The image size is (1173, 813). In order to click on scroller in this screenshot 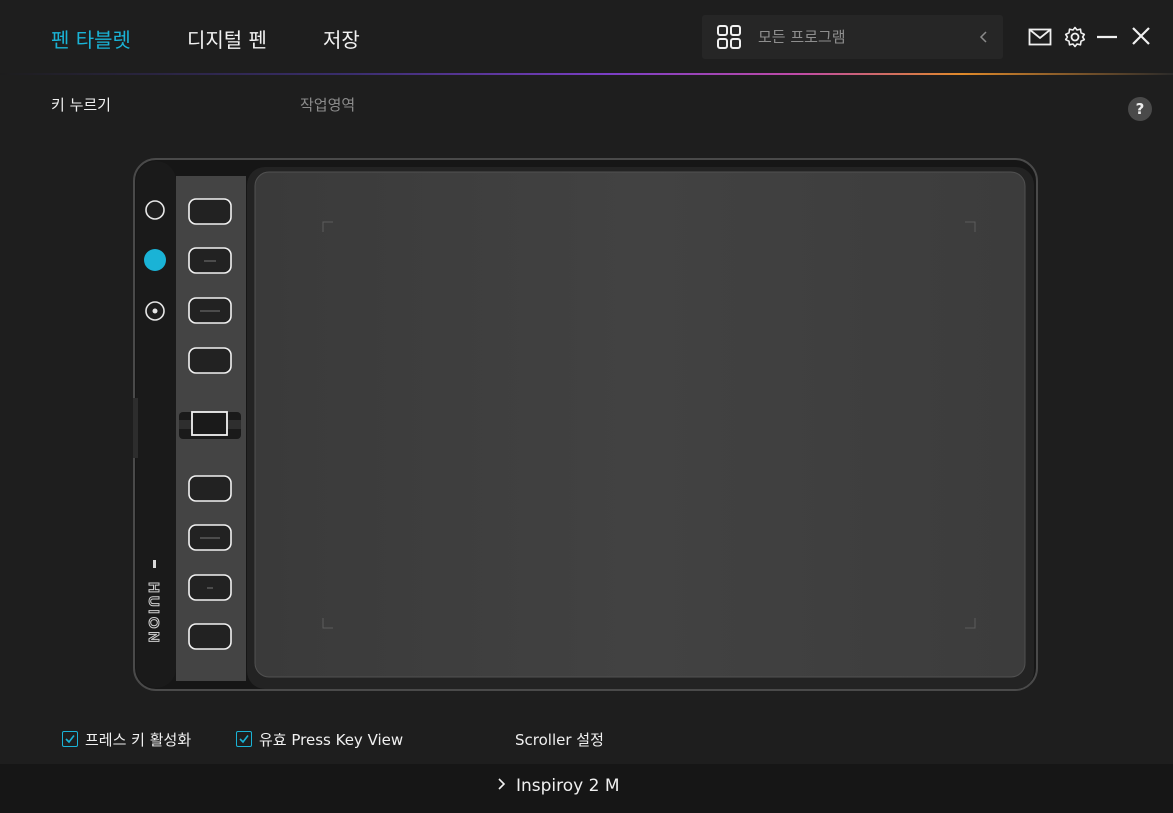, I will do `click(210, 425)`.